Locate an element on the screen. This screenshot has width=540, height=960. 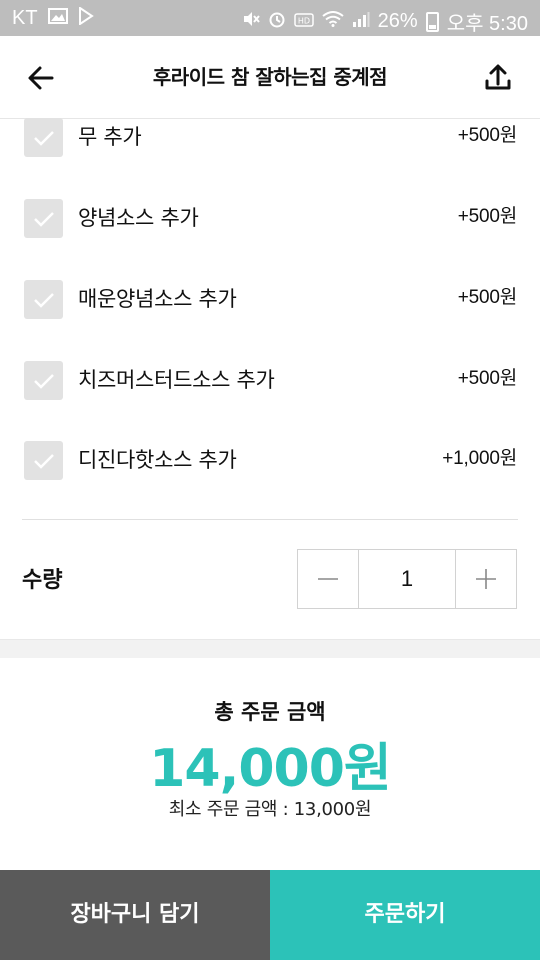
gallery-icon is located at coordinates (57, 18).